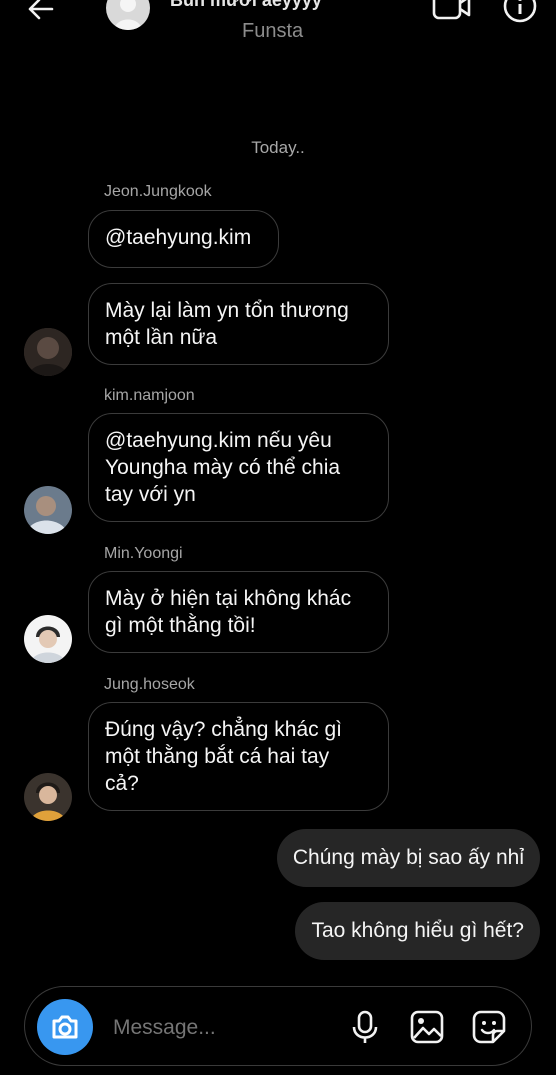 Image resolution: width=556 pixels, height=1075 pixels. What do you see at coordinates (48, 510) in the screenshot?
I see `avatar-namjoon` at bounding box center [48, 510].